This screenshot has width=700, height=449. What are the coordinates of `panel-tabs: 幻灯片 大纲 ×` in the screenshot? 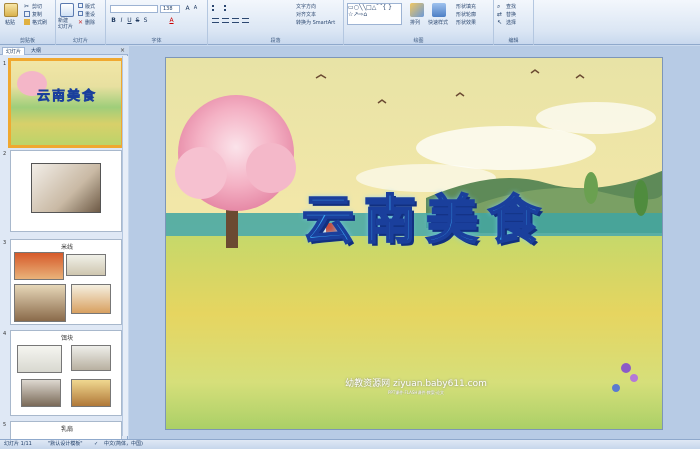 It's located at (64, 50).